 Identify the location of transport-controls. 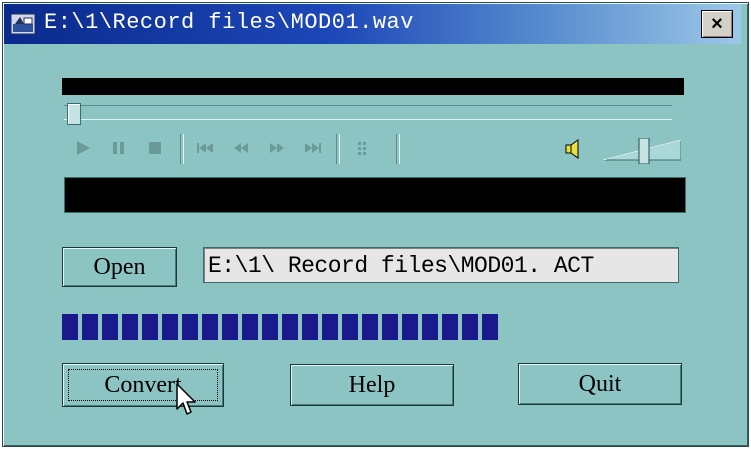
(242, 149).